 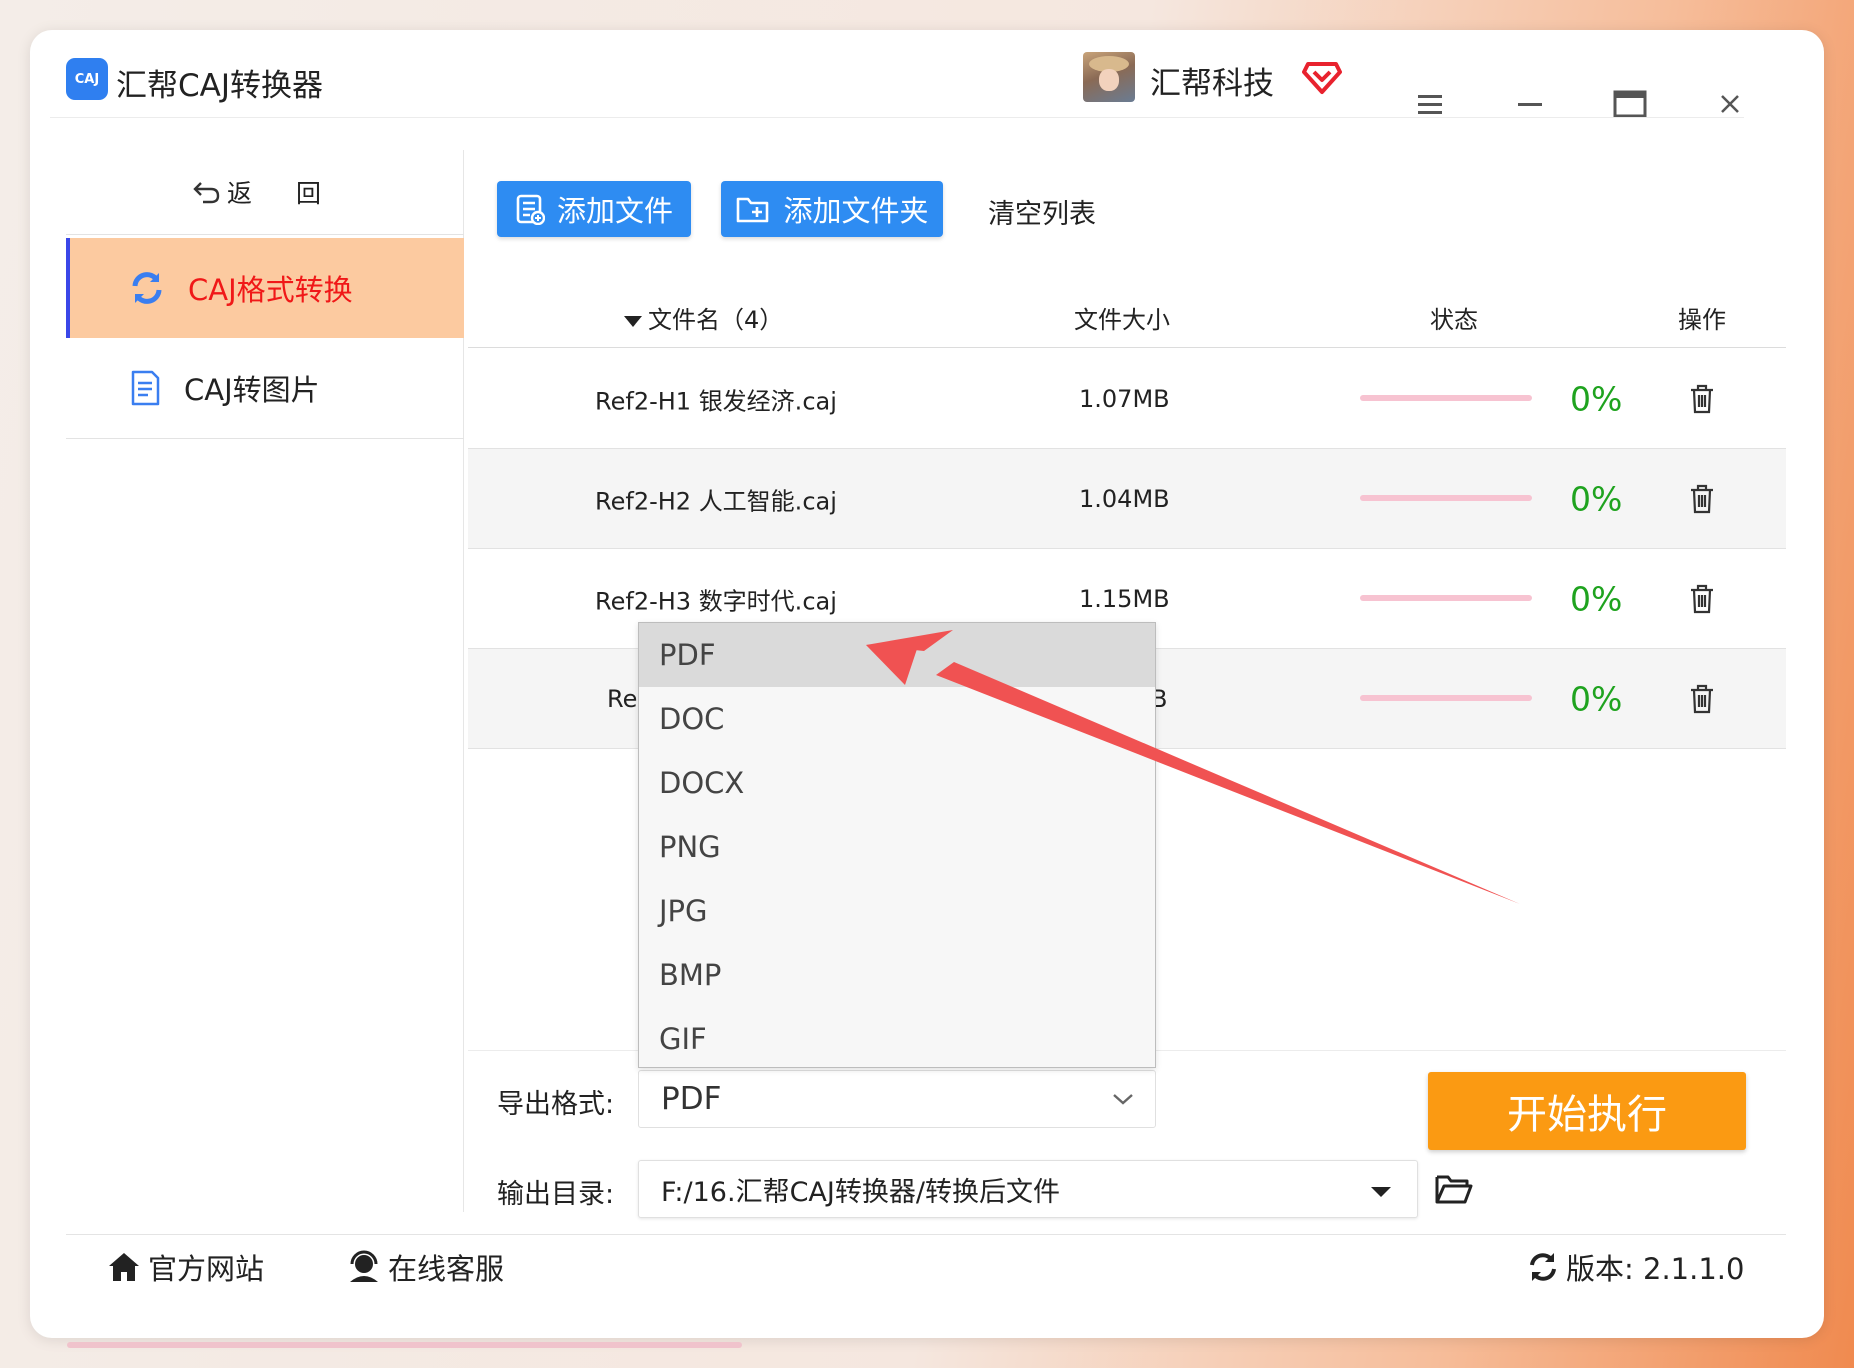 I want to click on footer-divider, so click(x=926, y=1234).